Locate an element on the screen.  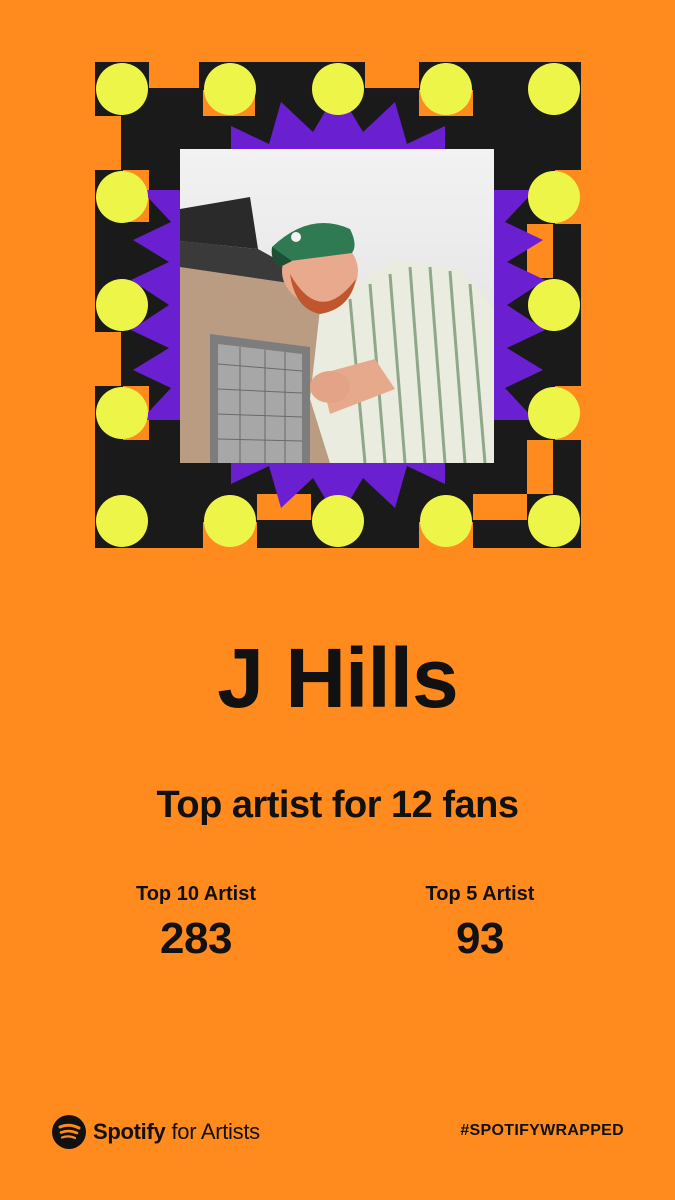
artist-photo is located at coordinates (337, 306).